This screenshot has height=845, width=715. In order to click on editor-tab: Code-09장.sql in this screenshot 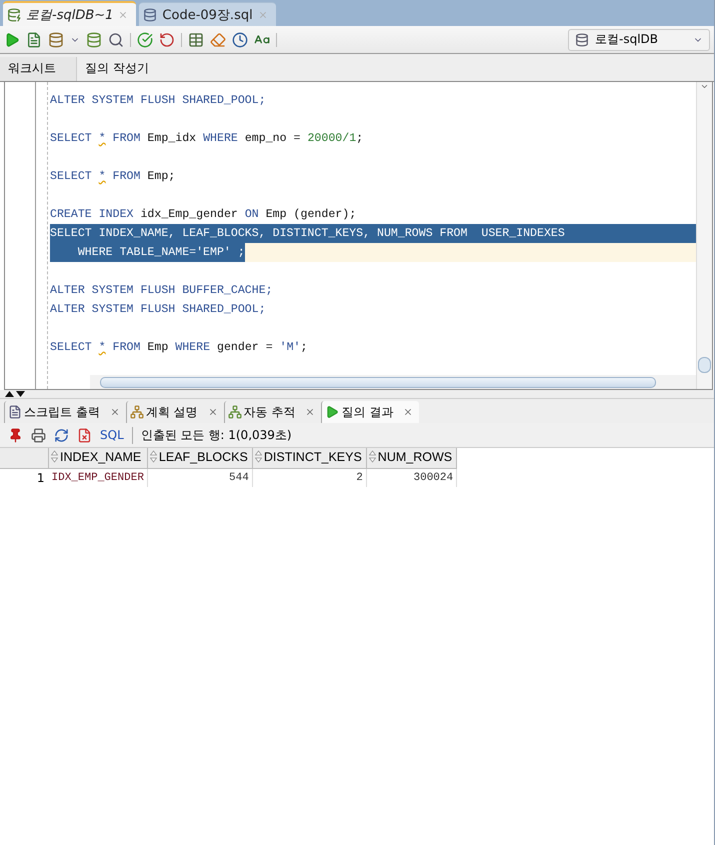, I will do `click(207, 14)`.